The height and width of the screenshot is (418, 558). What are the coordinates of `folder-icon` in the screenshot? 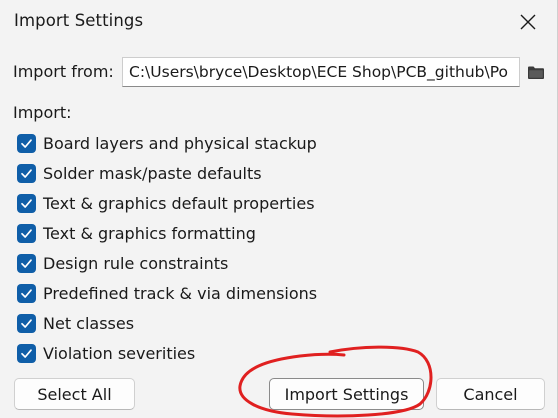 It's located at (535, 72).